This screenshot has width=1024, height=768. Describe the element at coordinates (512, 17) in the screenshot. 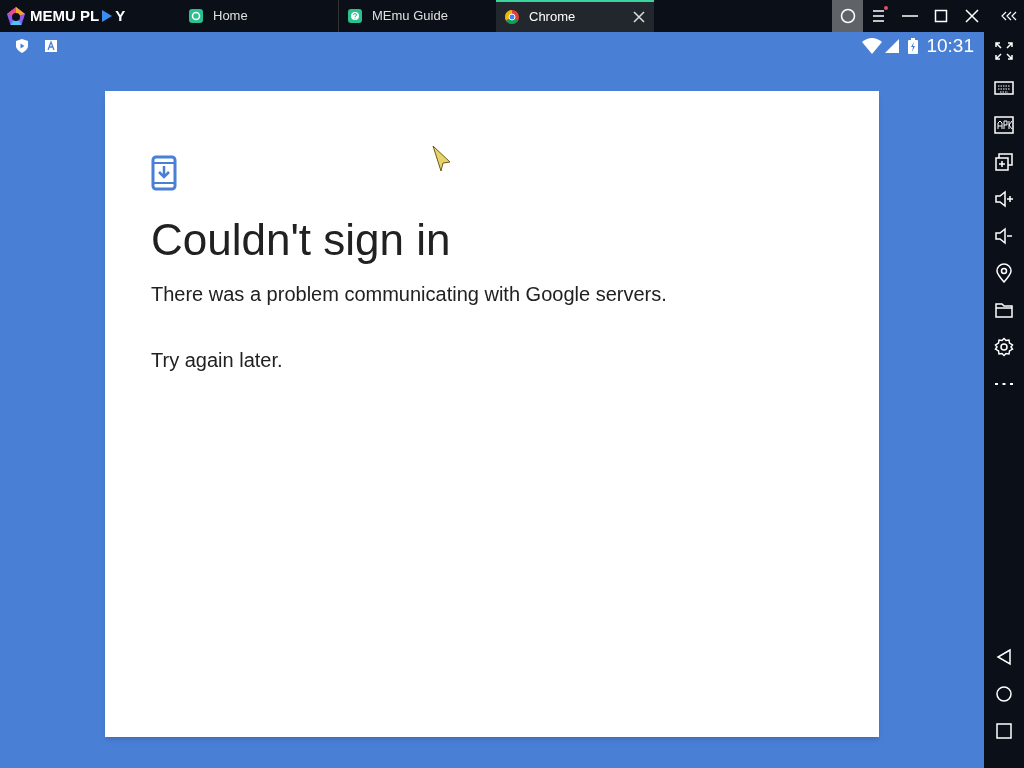

I see `browser-icon` at that location.